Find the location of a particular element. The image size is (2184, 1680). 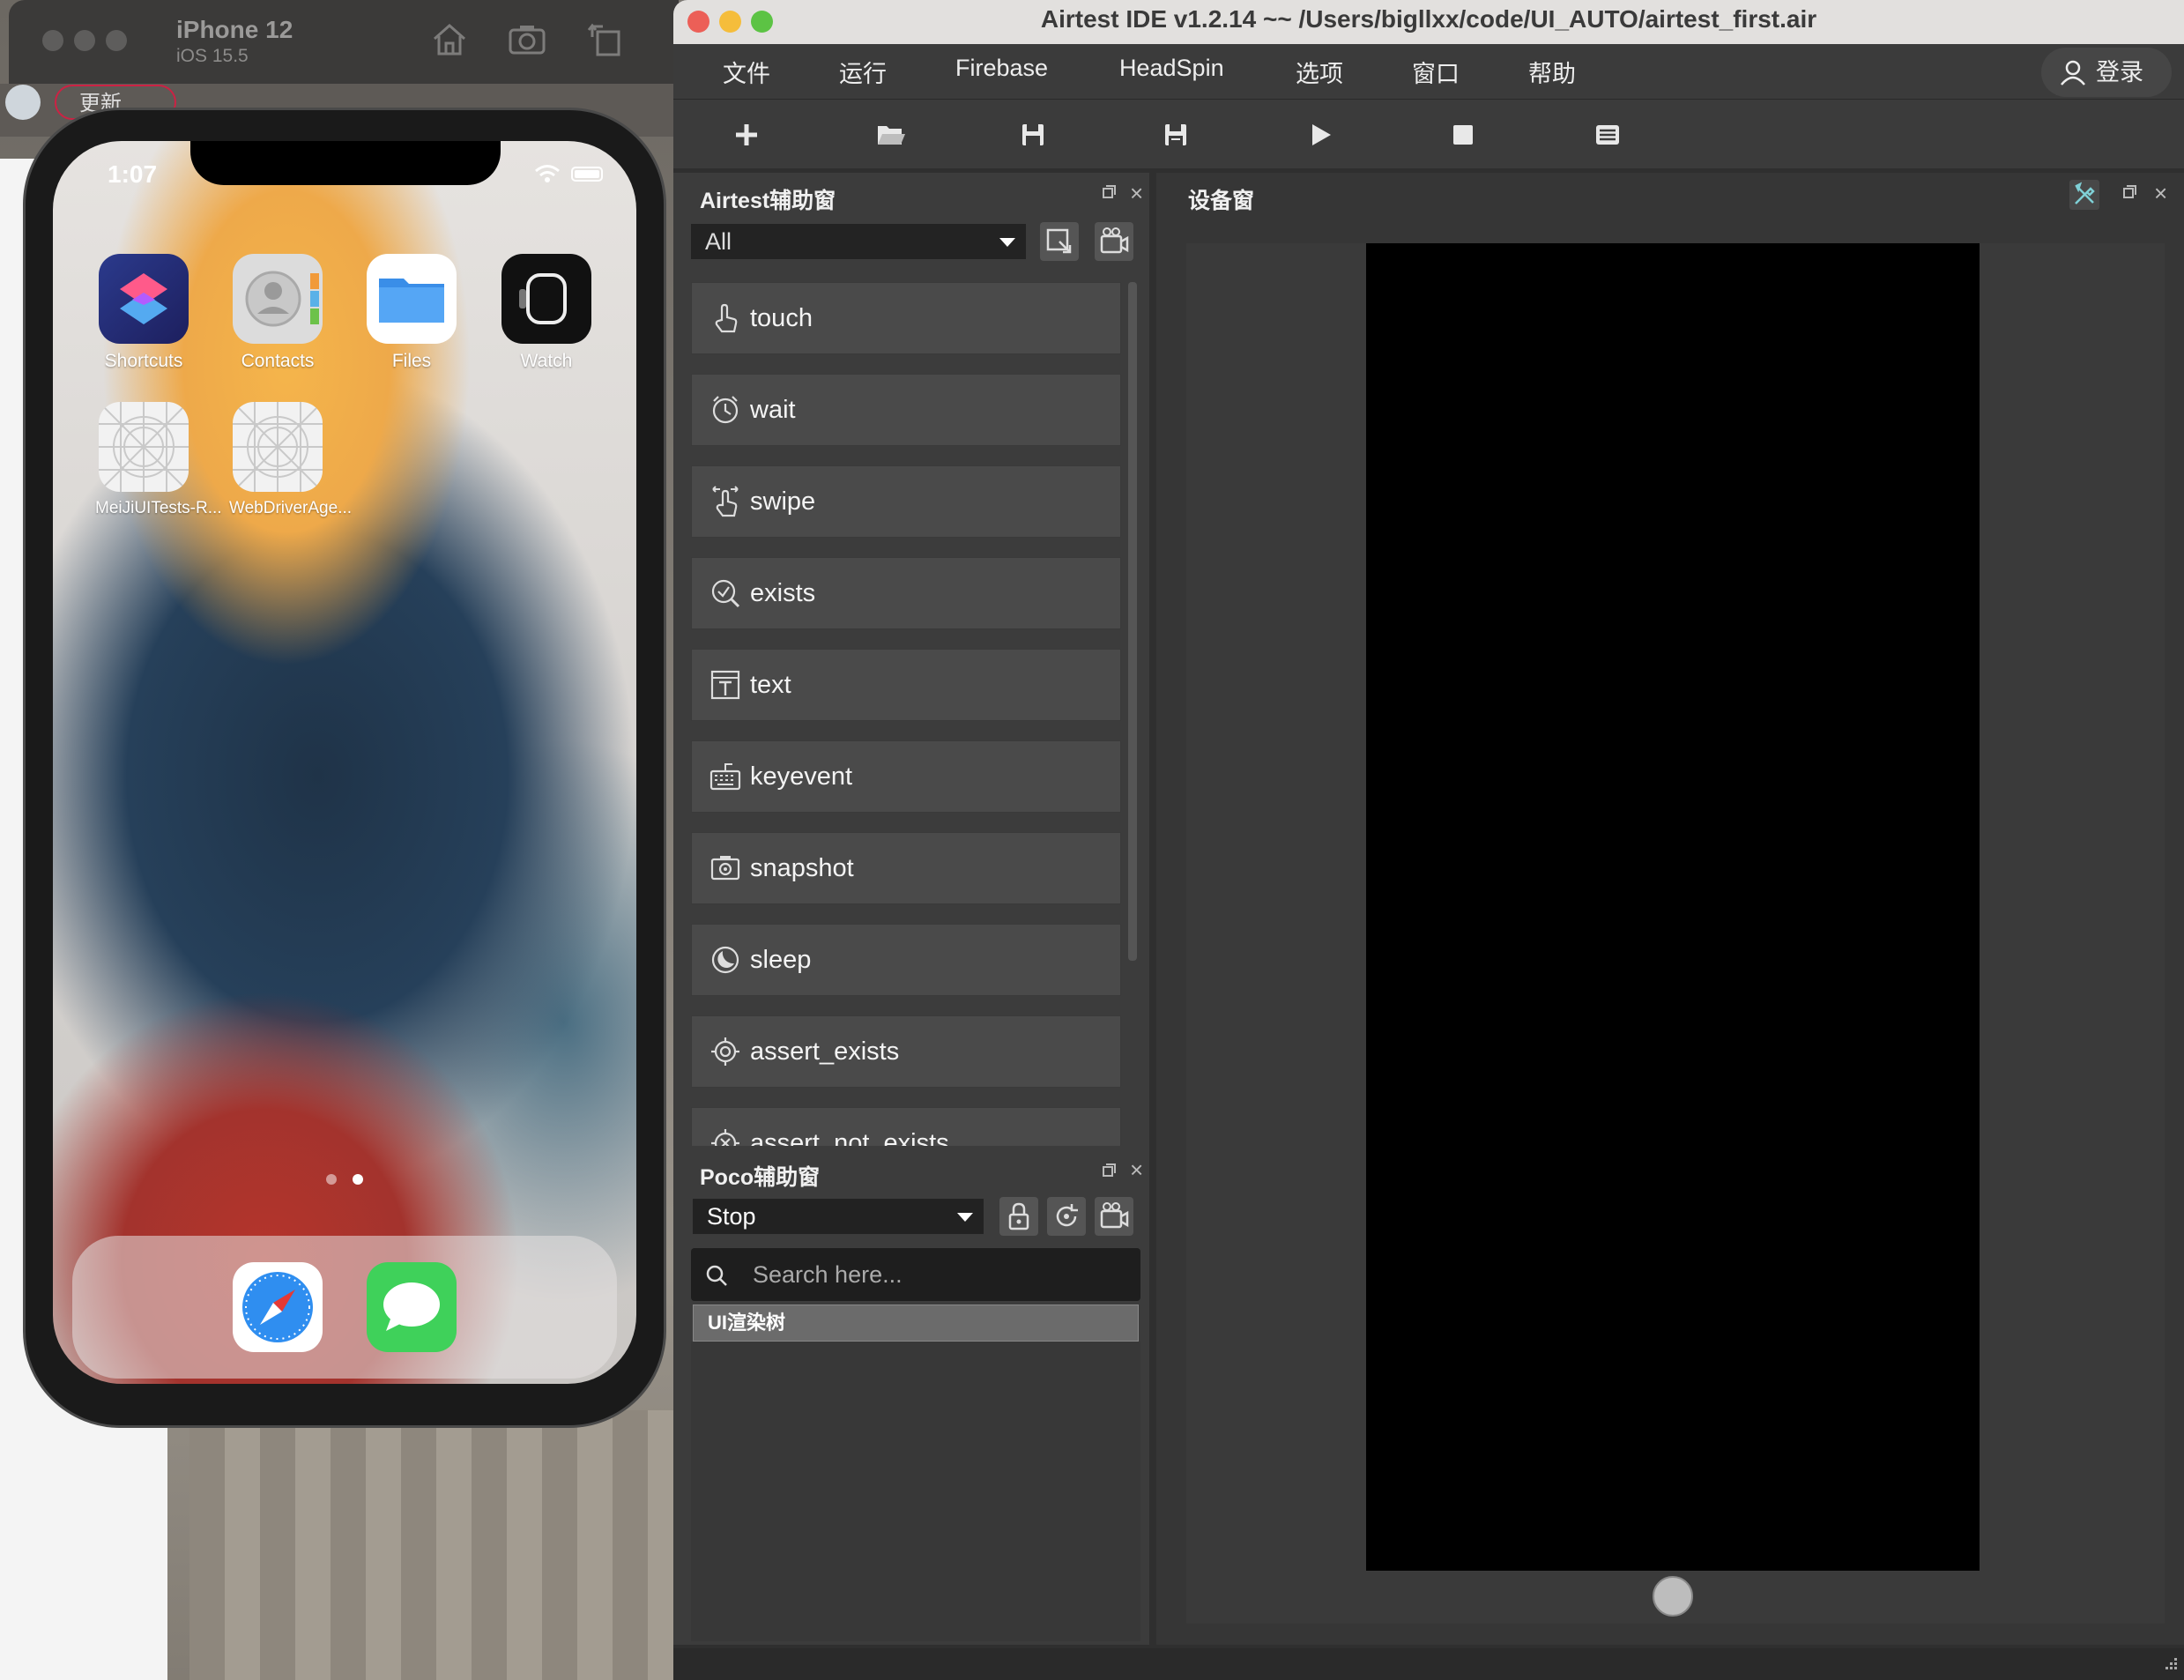

save-icon is located at coordinates (1033, 134).